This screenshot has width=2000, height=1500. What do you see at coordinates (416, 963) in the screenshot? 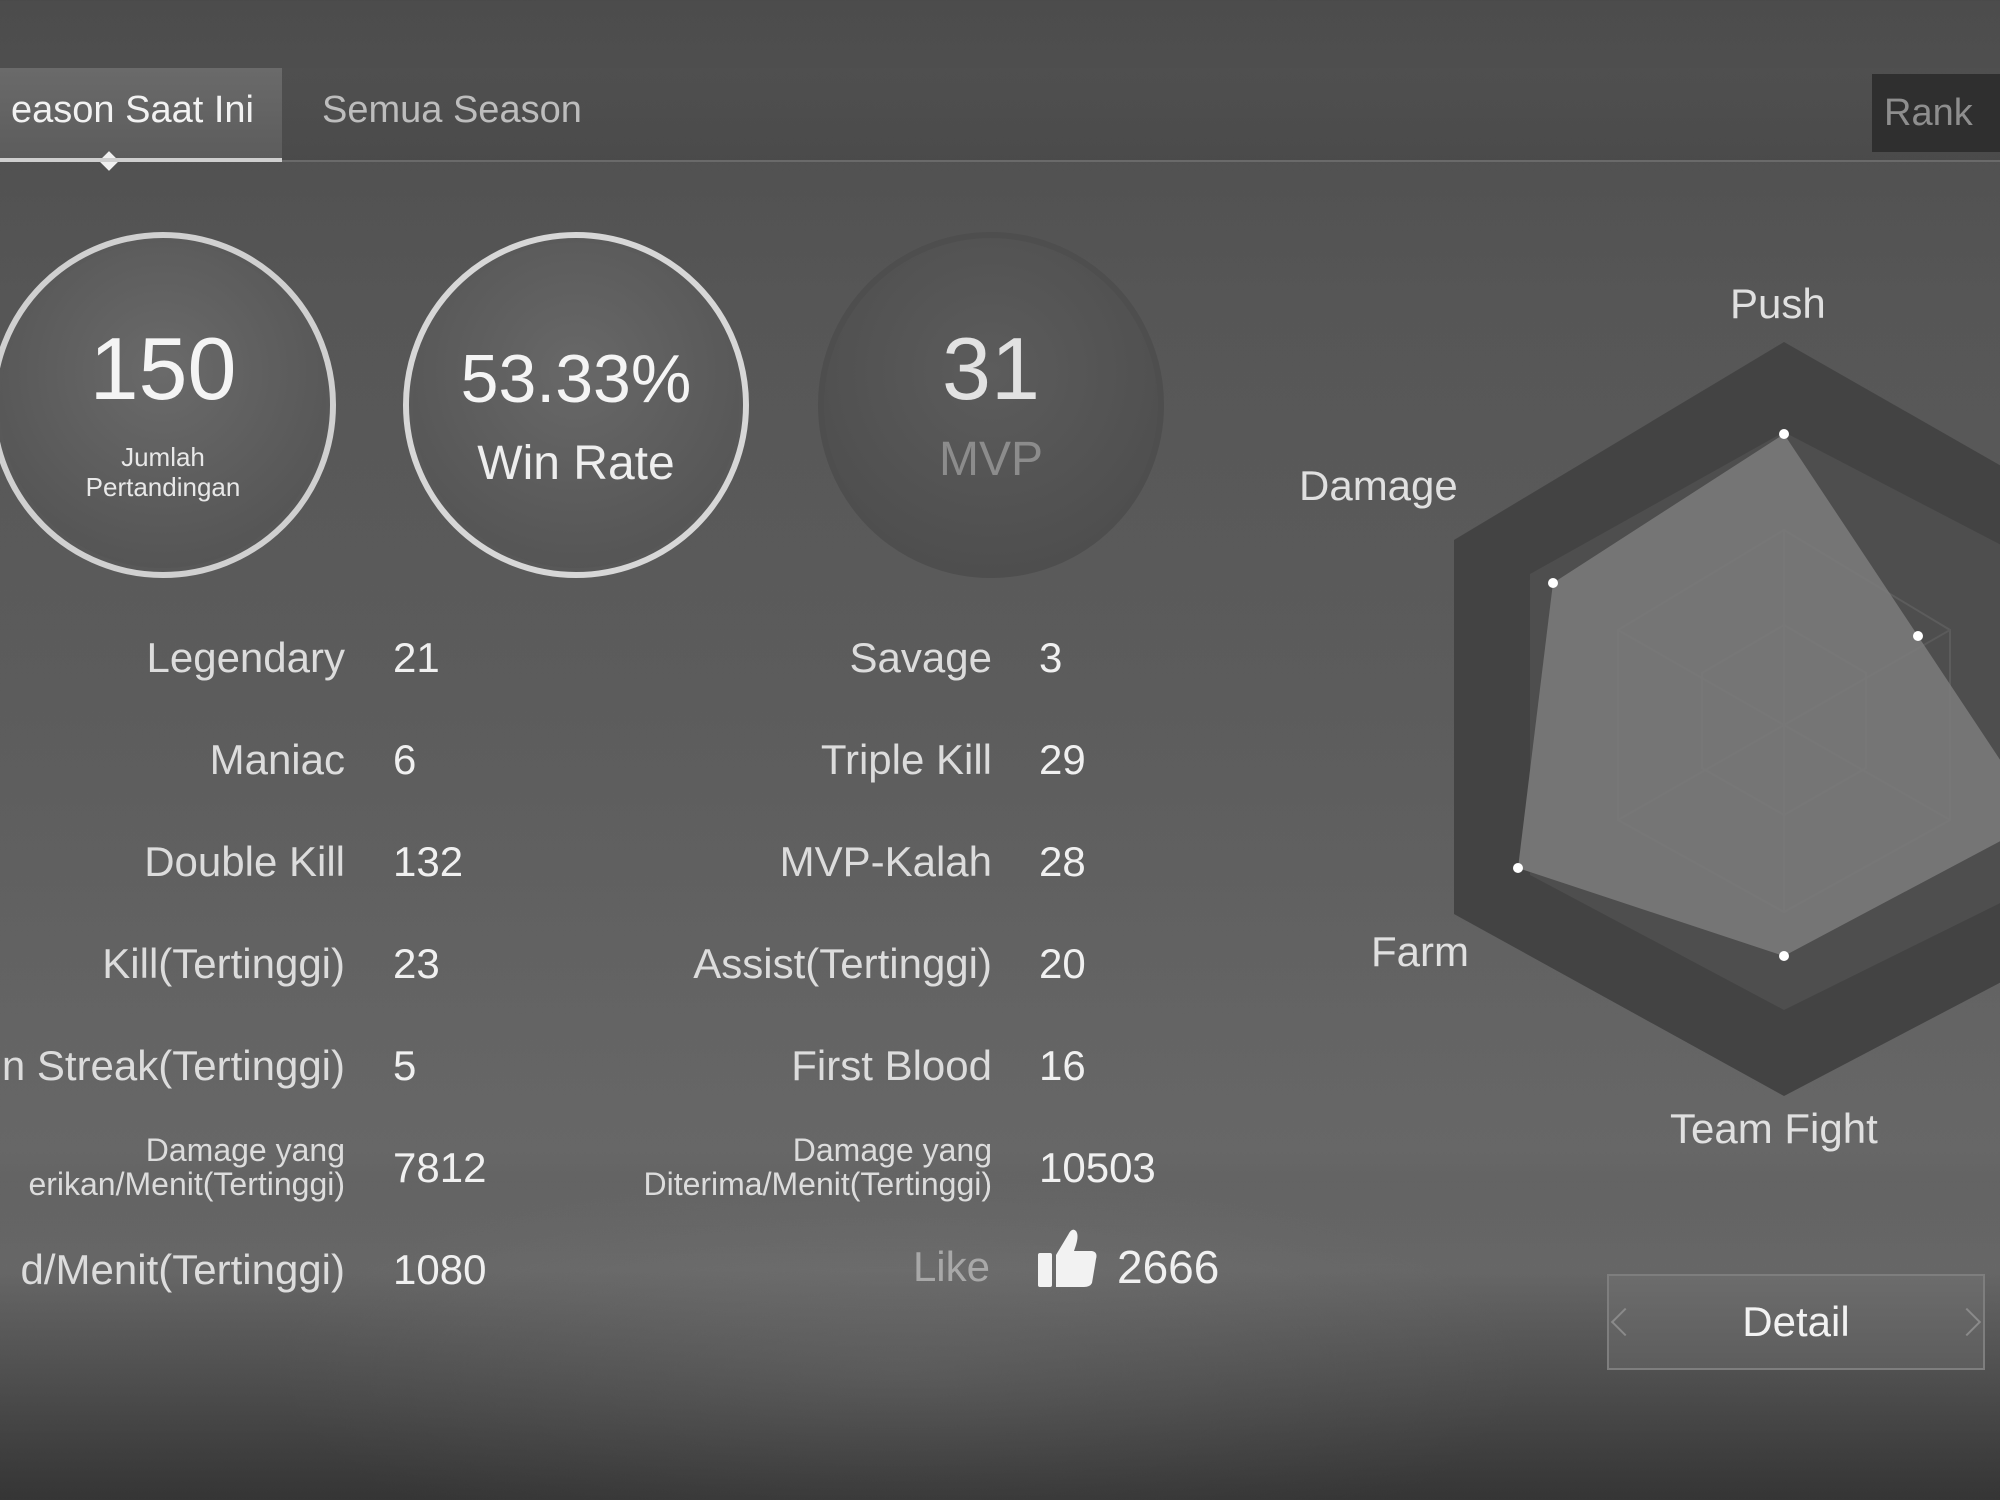
I see `stat-value-kill-highest: 23` at bounding box center [416, 963].